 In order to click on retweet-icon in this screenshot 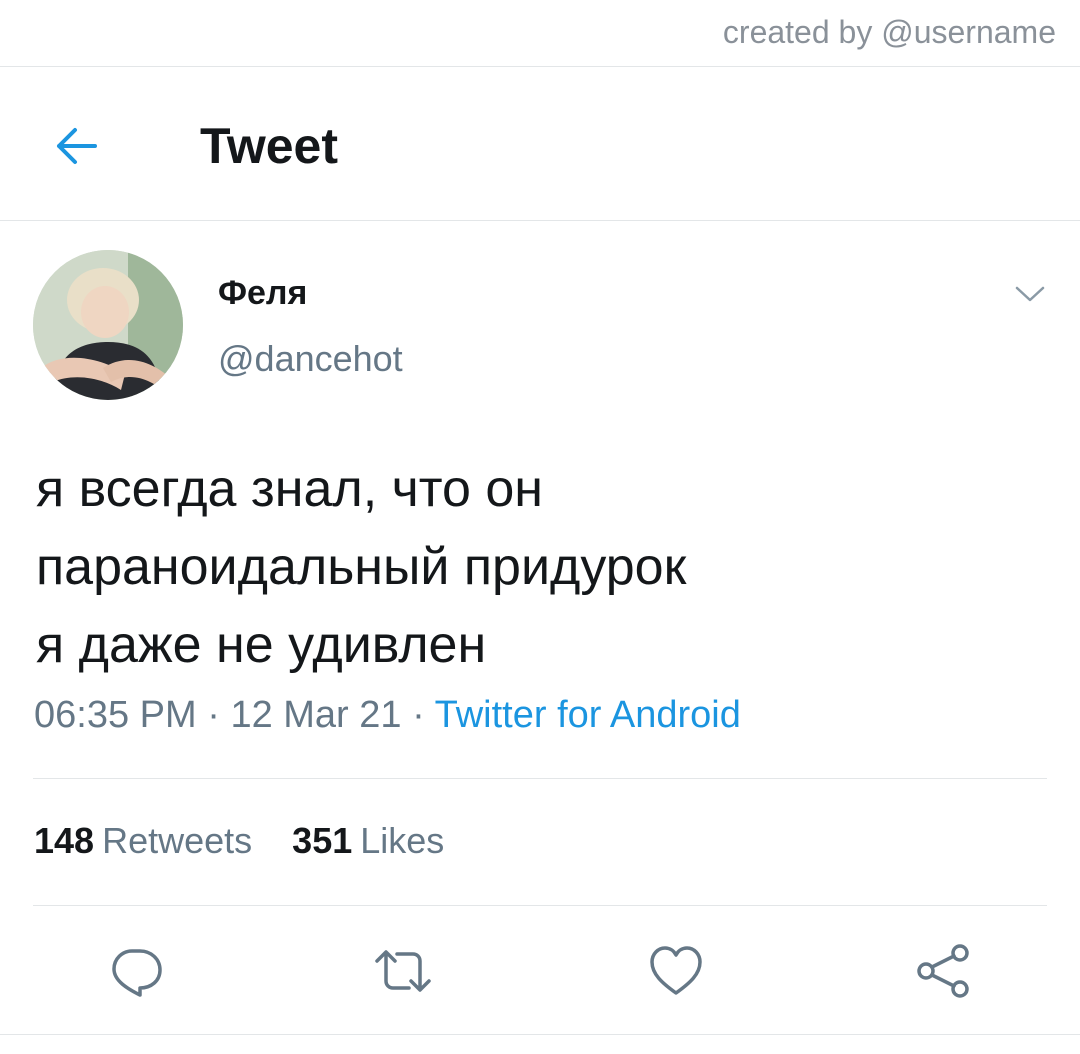, I will do `click(403, 971)`.